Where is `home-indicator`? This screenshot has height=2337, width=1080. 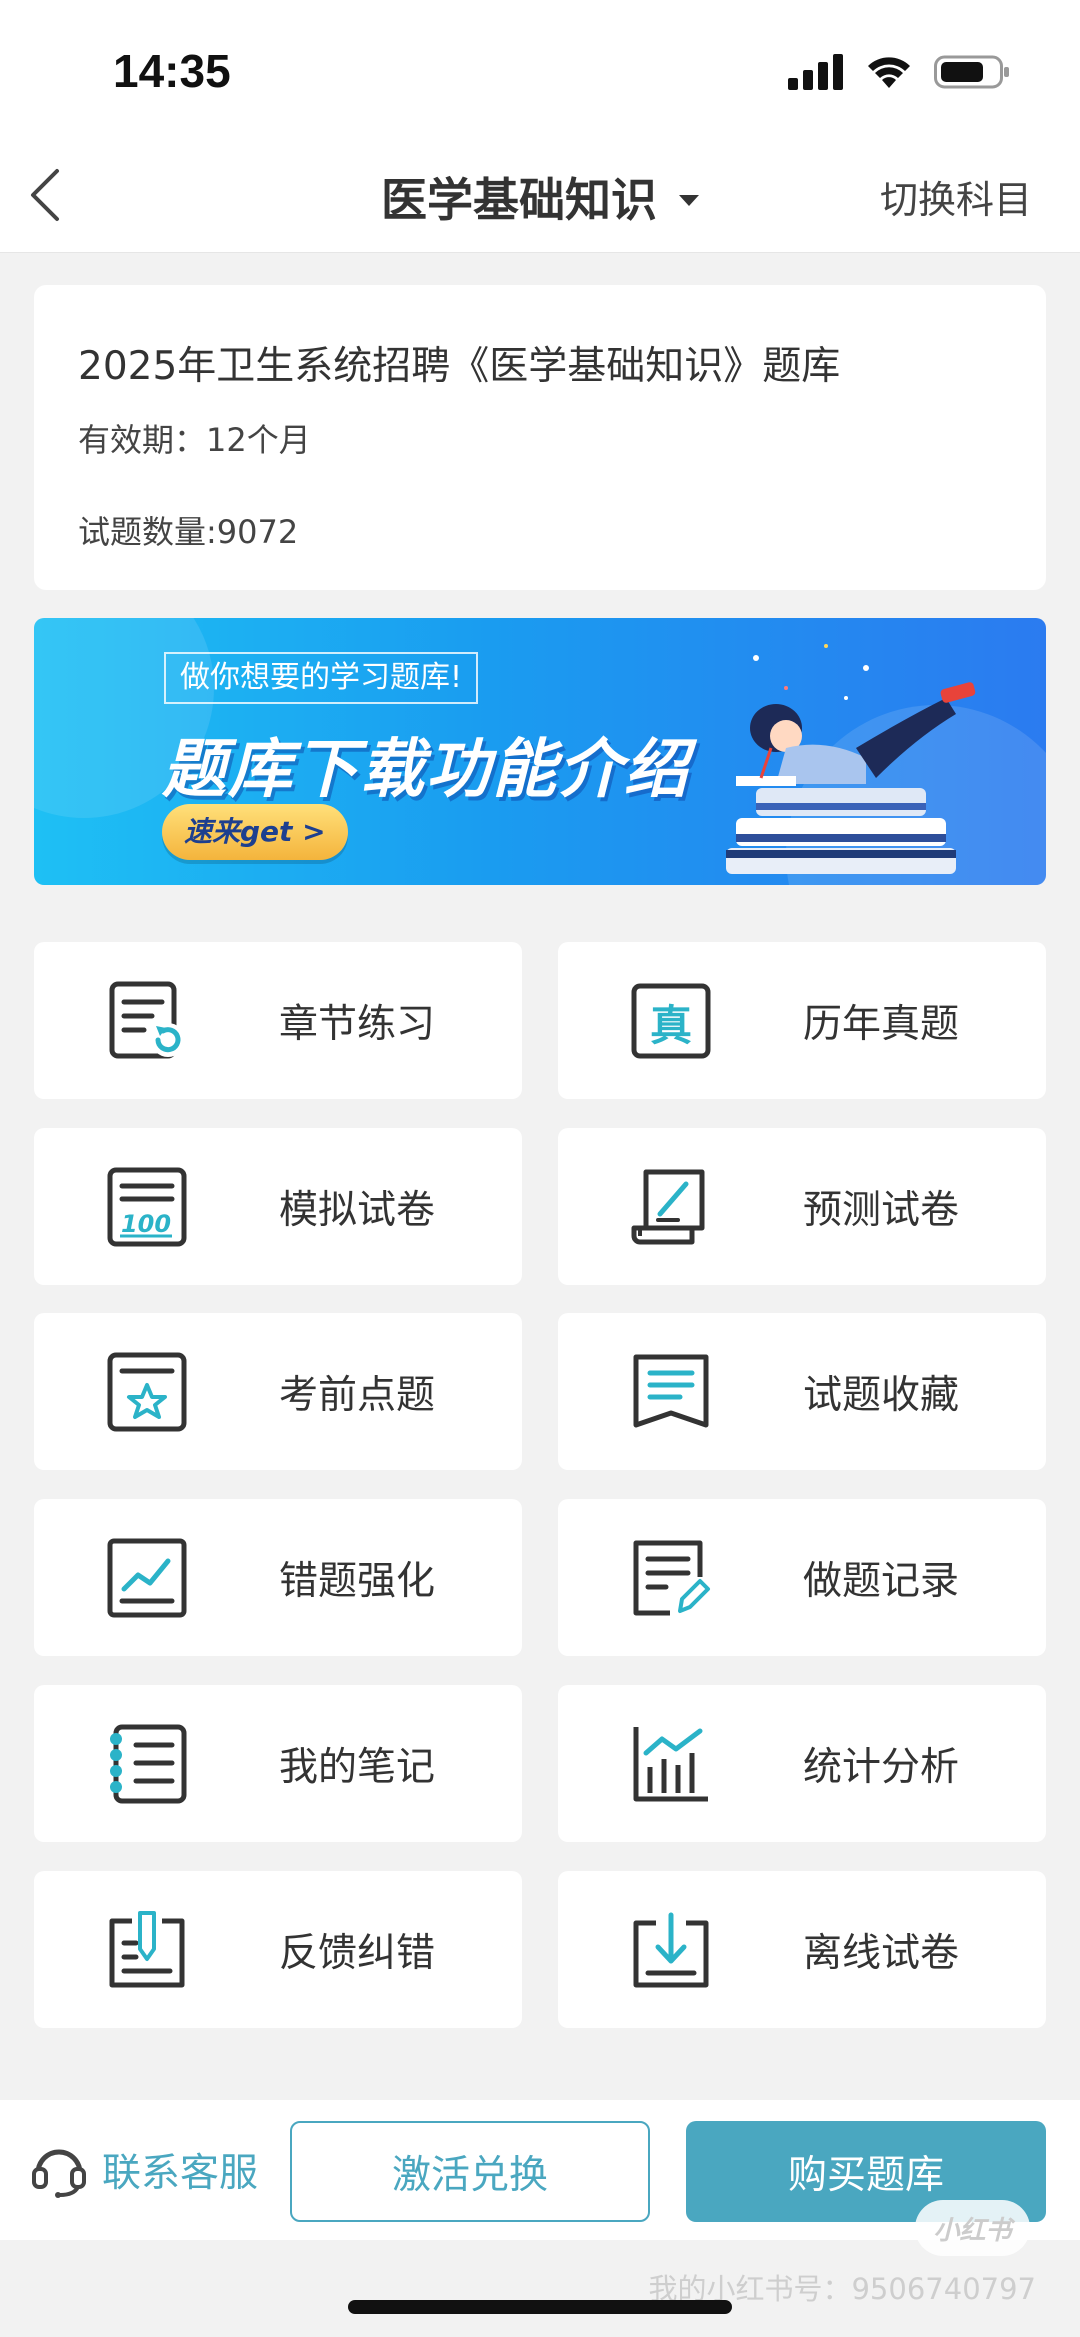 home-indicator is located at coordinates (540, 2307).